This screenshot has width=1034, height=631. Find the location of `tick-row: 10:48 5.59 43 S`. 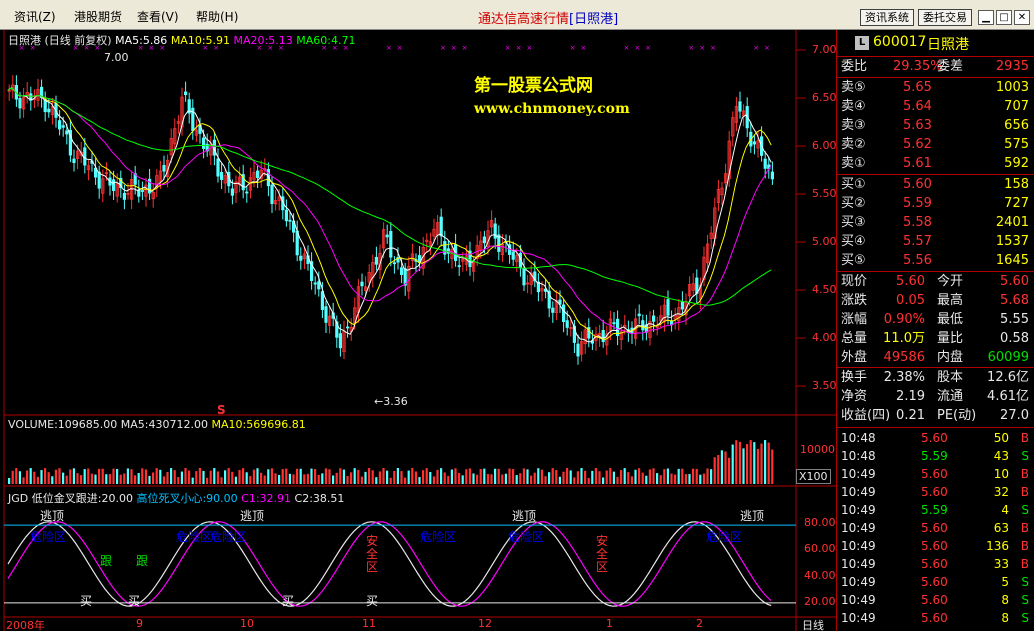

tick-row: 10:48 5.59 43 S is located at coordinates (935, 456).